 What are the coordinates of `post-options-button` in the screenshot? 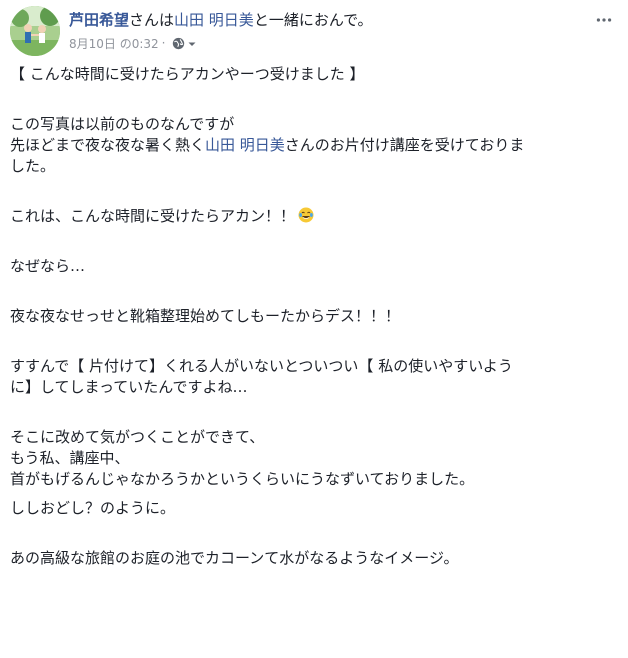 It's located at (604, 20).